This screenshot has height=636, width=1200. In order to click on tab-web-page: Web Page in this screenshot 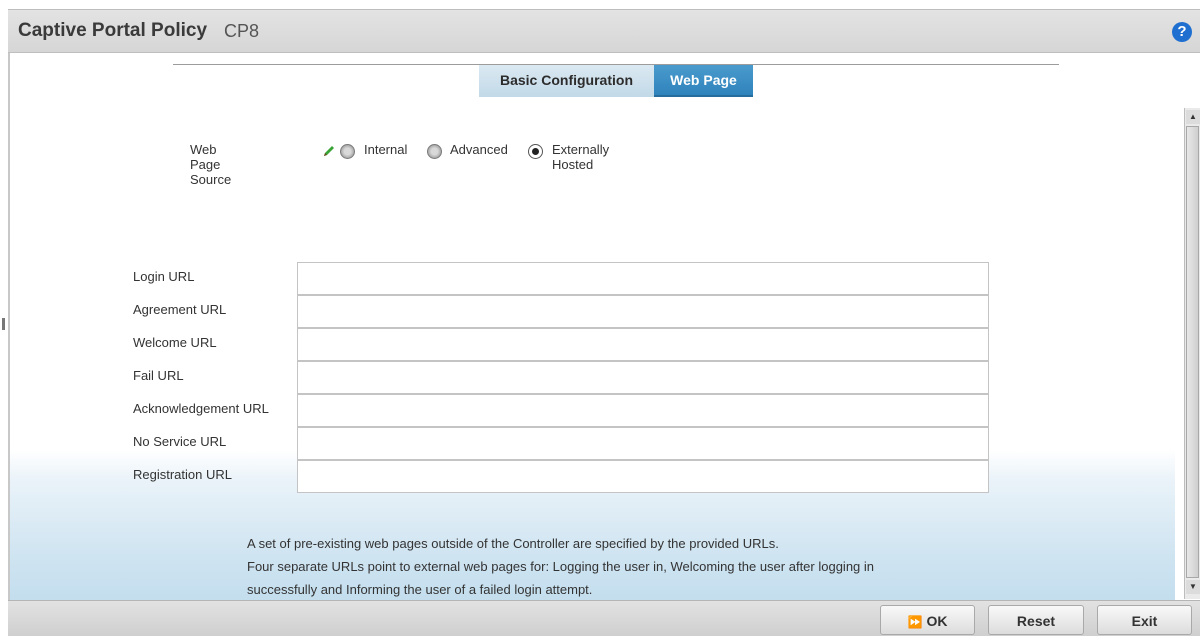, I will do `click(703, 81)`.